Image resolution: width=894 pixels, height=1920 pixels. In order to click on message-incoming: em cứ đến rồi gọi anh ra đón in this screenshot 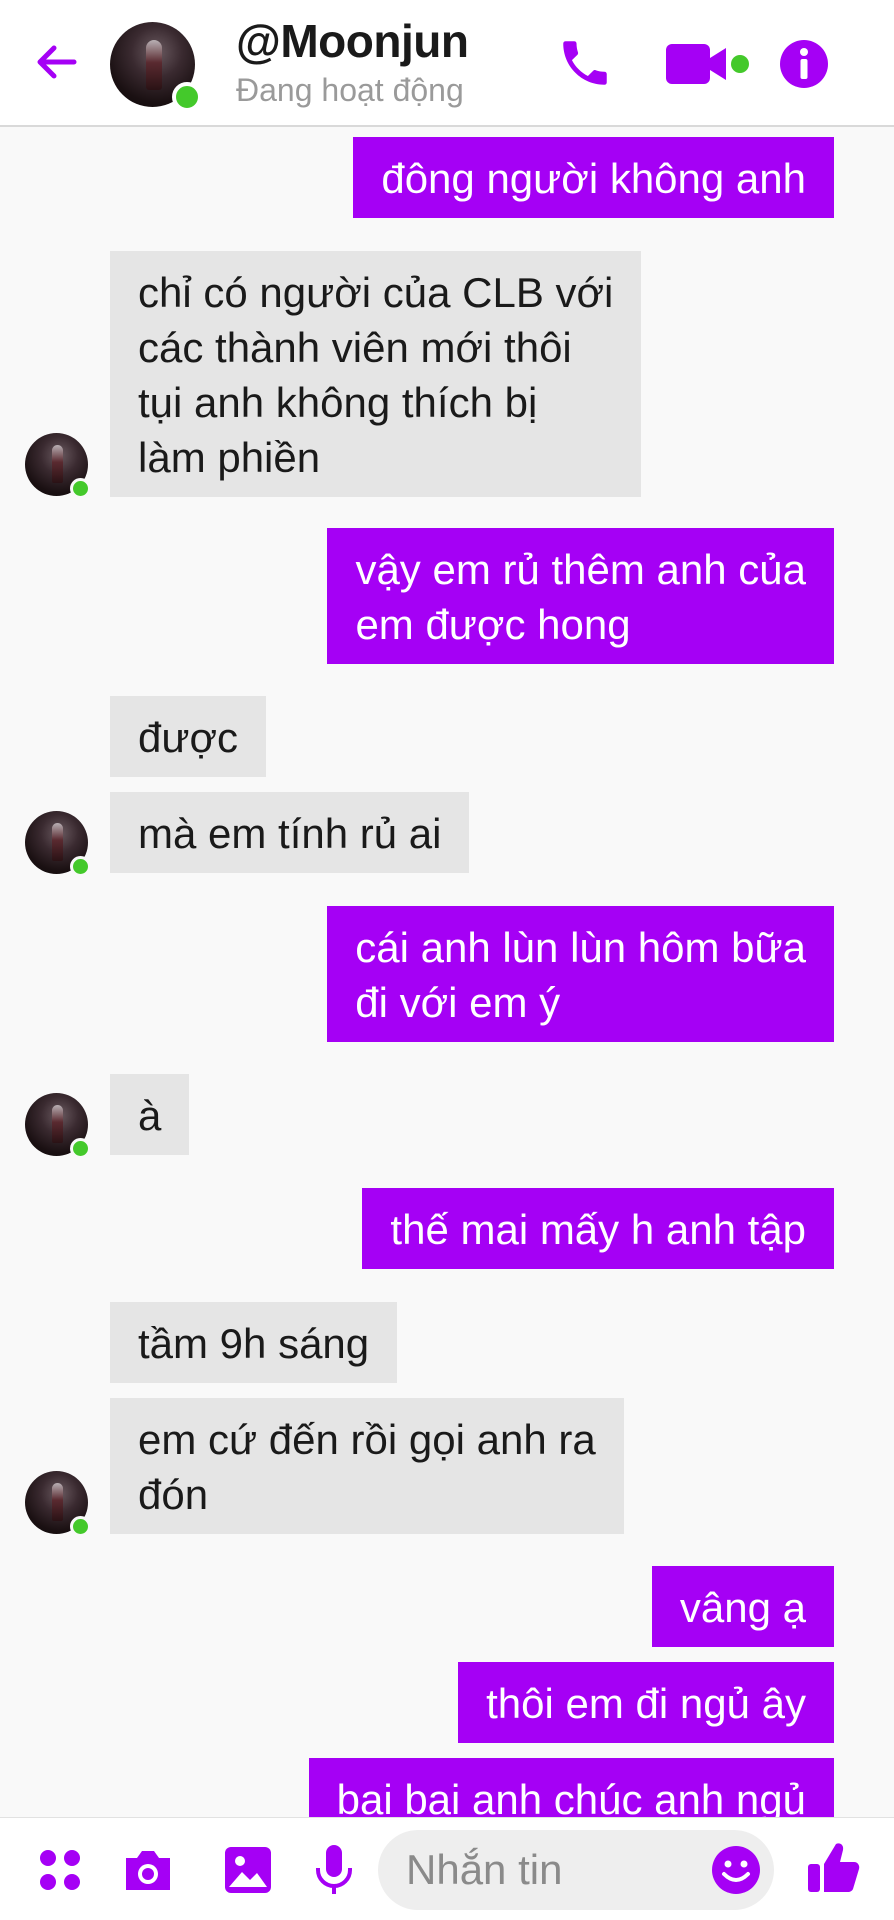, I will do `click(367, 1466)`.